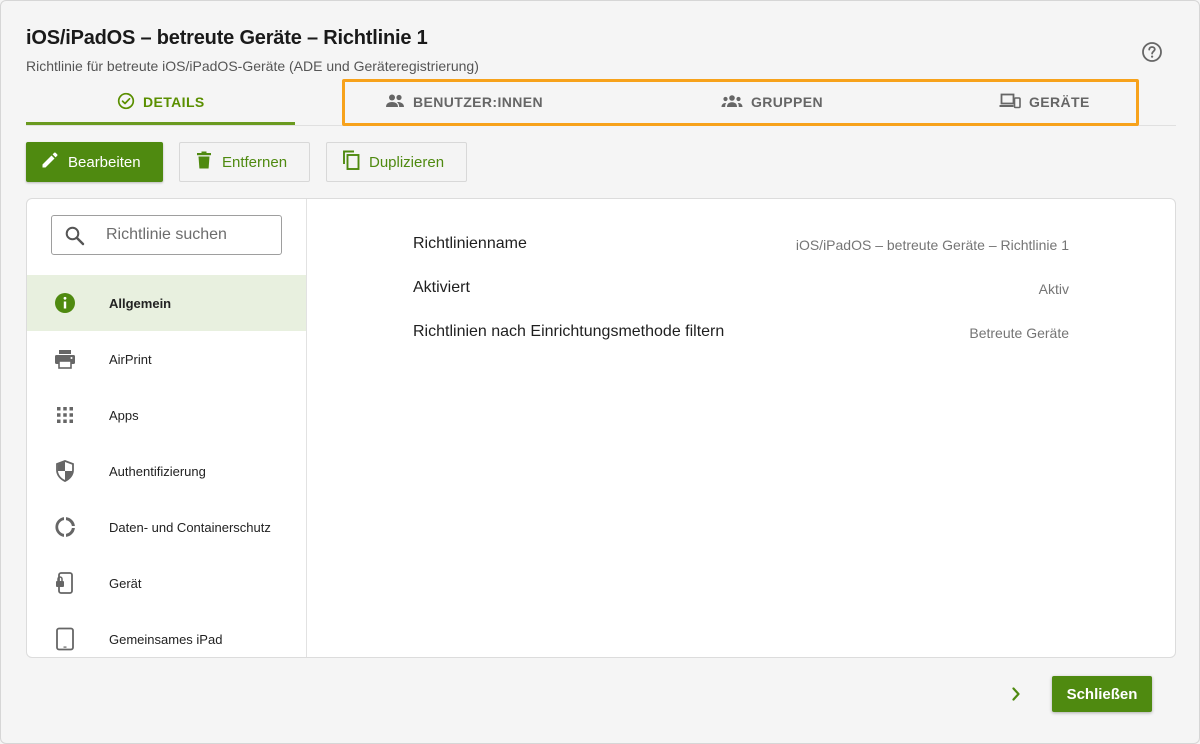 The image size is (1200, 744). What do you see at coordinates (125, 583) in the screenshot?
I see `sidebar-item-label: Gerät` at bounding box center [125, 583].